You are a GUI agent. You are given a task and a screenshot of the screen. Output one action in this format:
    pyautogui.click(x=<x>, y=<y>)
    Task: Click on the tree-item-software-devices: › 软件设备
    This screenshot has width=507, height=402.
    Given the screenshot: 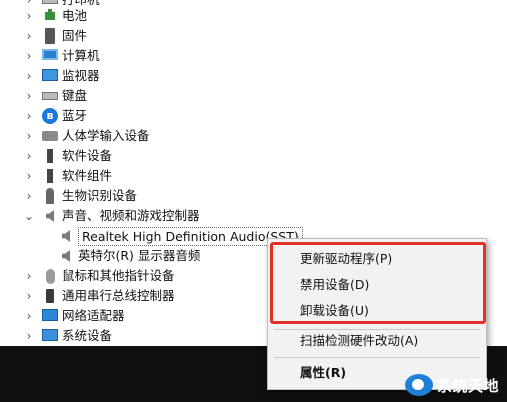 What is the action you would take?
    pyautogui.click(x=67, y=156)
    